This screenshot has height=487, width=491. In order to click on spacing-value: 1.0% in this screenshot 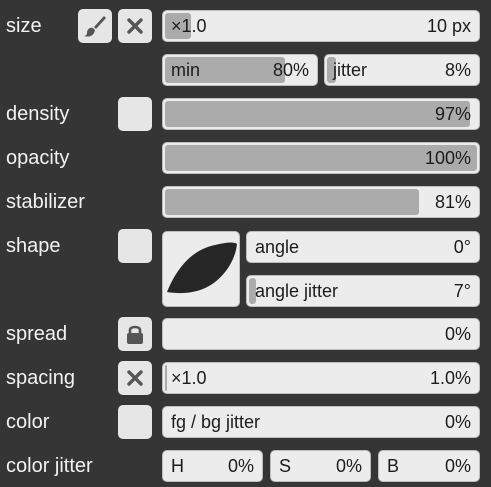, I will do `click(450, 378)`.